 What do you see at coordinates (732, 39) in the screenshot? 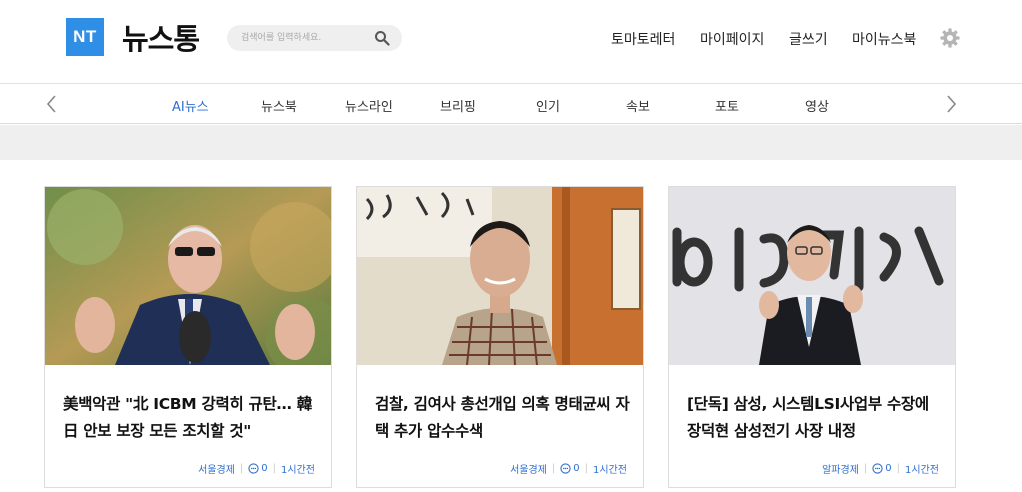
I see `menu-my-page: 마이페이지` at bounding box center [732, 39].